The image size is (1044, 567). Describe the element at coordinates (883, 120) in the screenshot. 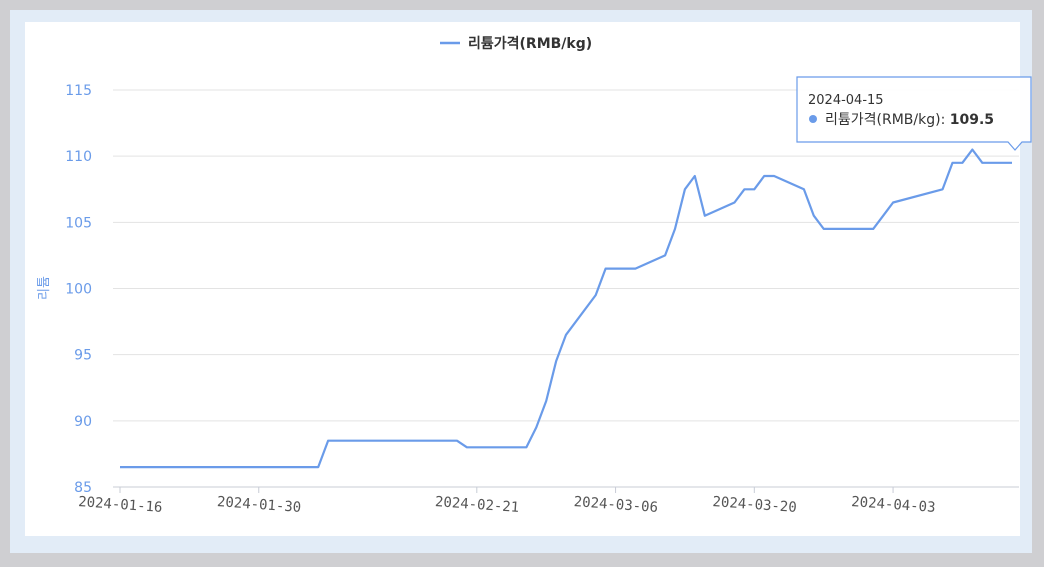

I see `tooltip-series-label: 리튬가격(RMB/kg)` at that location.